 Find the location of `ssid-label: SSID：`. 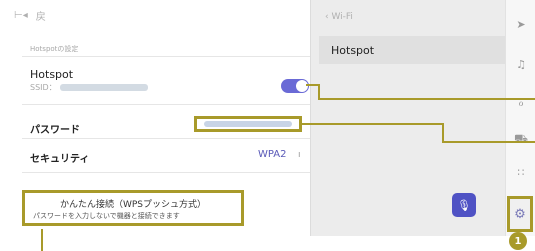

ssid-label: SSID： is located at coordinates (43, 87).